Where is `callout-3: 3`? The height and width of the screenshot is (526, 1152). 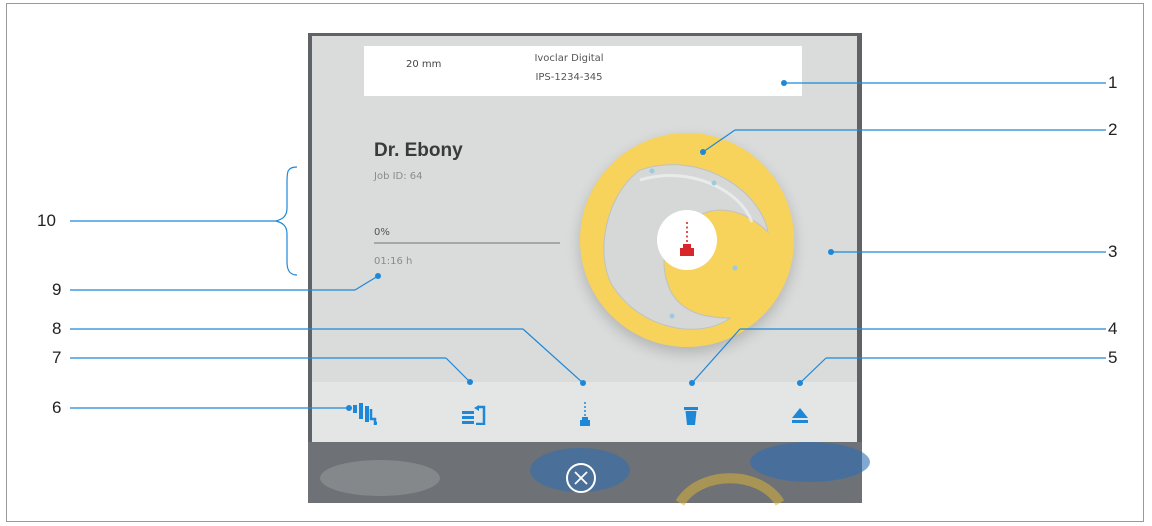
callout-3: 3 is located at coordinates (1113, 251).